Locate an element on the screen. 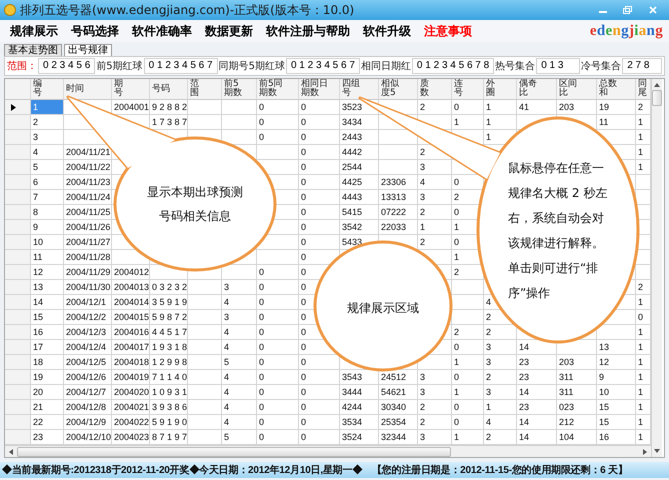  menu-item: 软件升级 is located at coordinates (387, 31).